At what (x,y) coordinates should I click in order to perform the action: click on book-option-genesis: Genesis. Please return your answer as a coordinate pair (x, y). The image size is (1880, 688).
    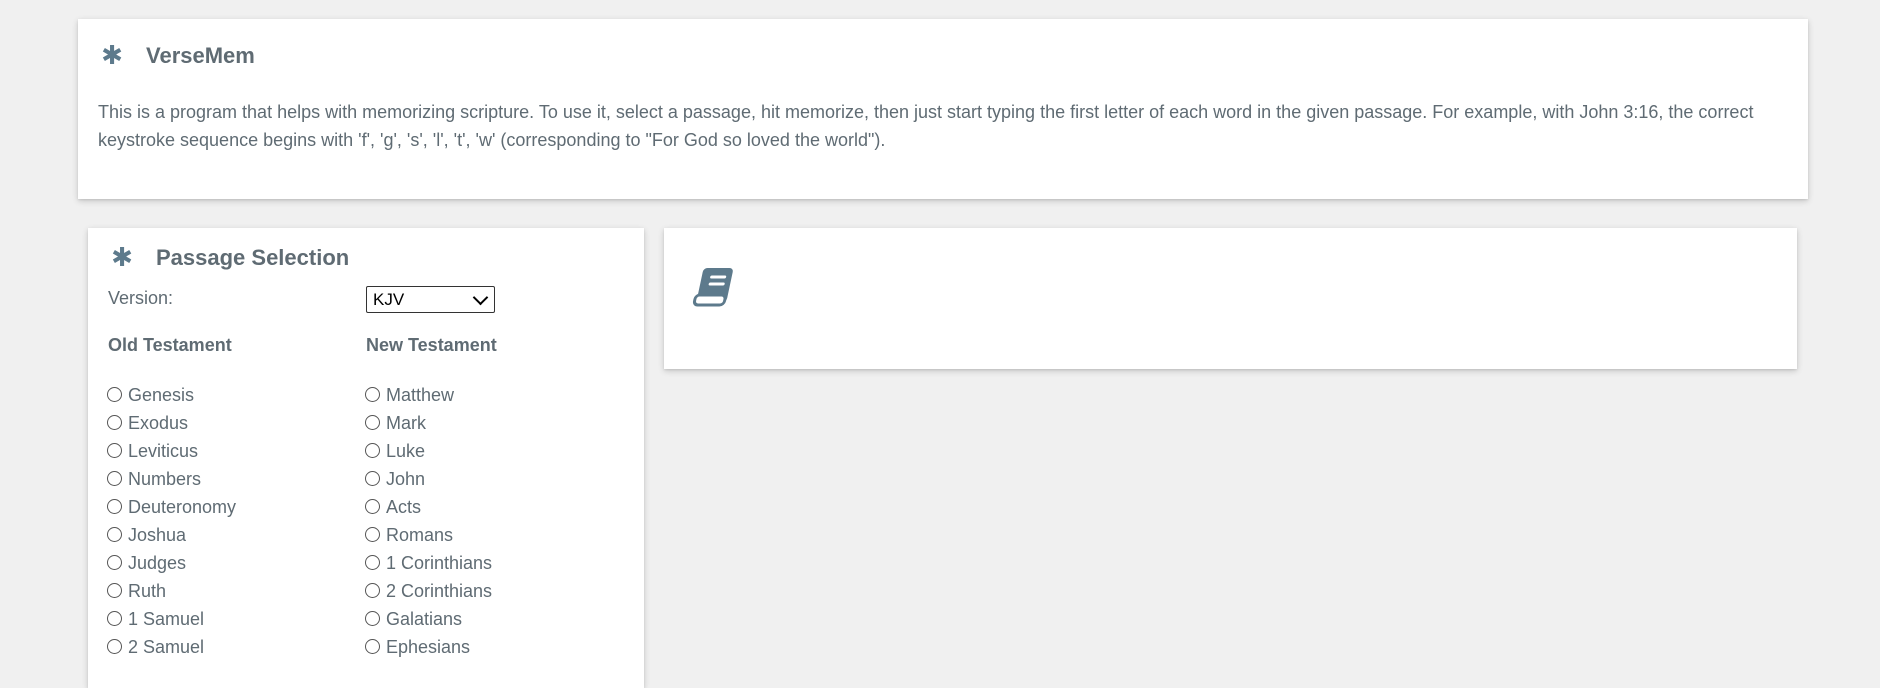
    Looking at the image, I should click on (171, 395).